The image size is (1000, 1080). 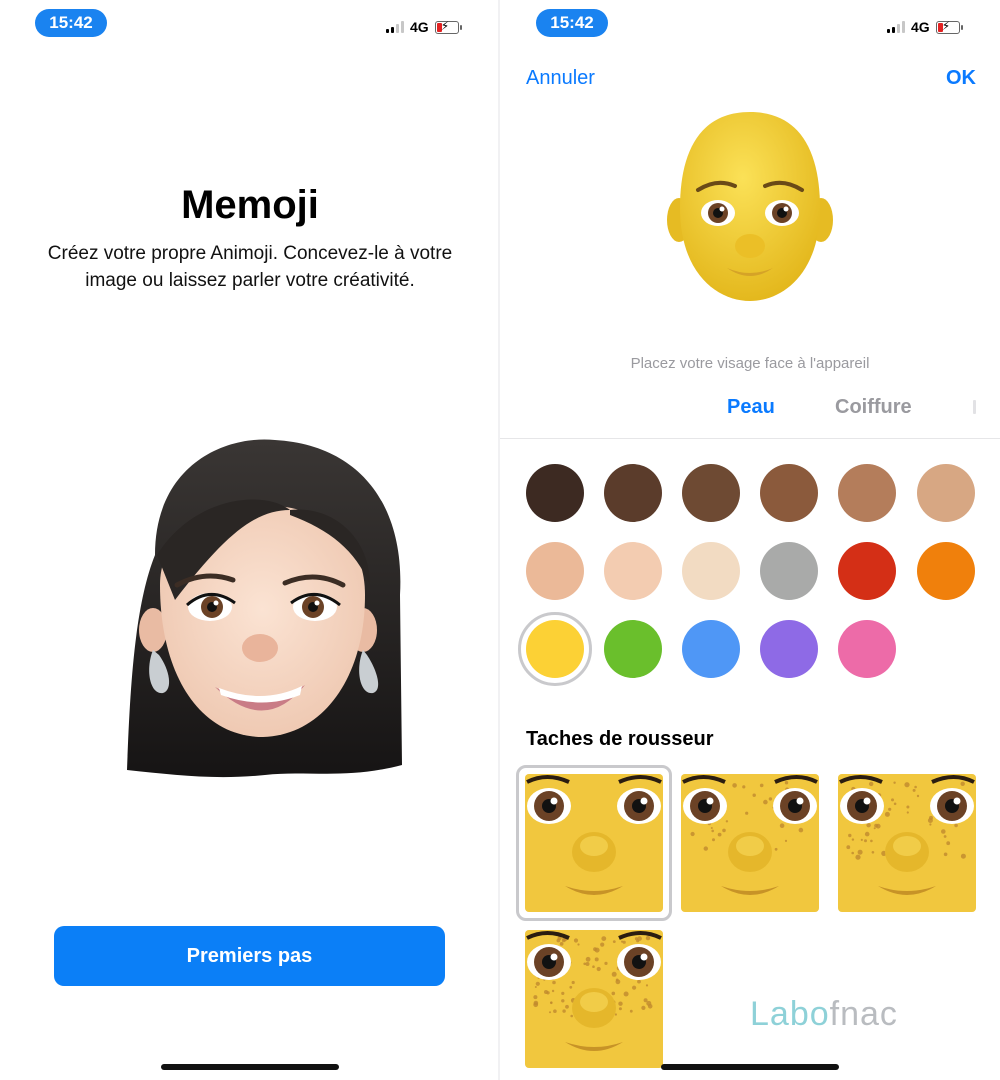 What do you see at coordinates (974, 407) in the screenshot?
I see `tabs-scroll-indicator` at bounding box center [974, 407].